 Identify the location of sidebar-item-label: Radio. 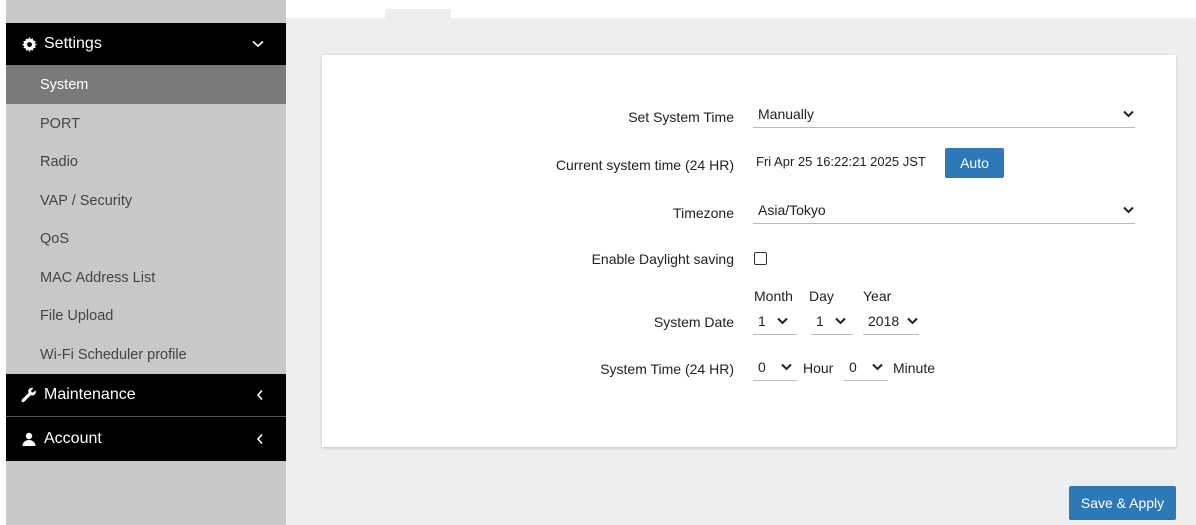
(59, 161).